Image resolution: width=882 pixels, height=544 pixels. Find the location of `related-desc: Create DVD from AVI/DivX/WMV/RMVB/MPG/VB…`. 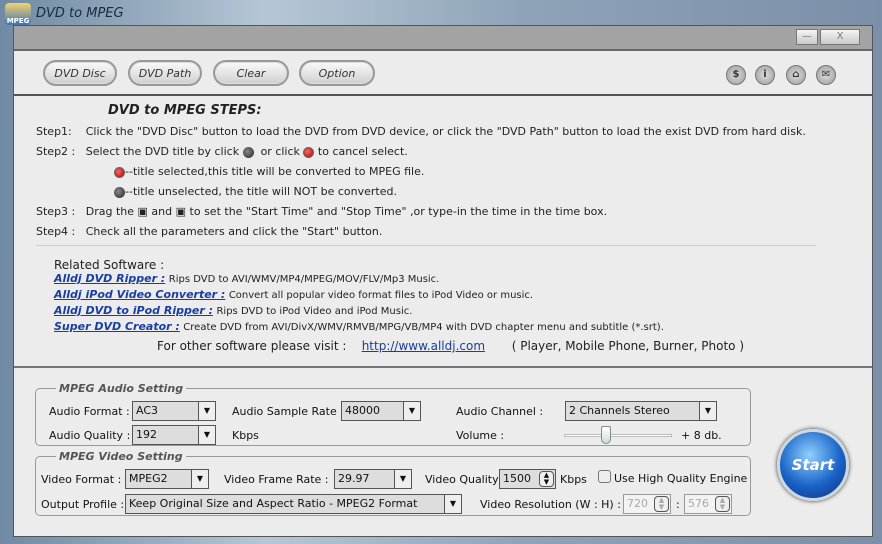

related-desc: Create DVD from AVI/DivX/WMV/RMVB/MPG/VB… is located at coordinates (423, 327).